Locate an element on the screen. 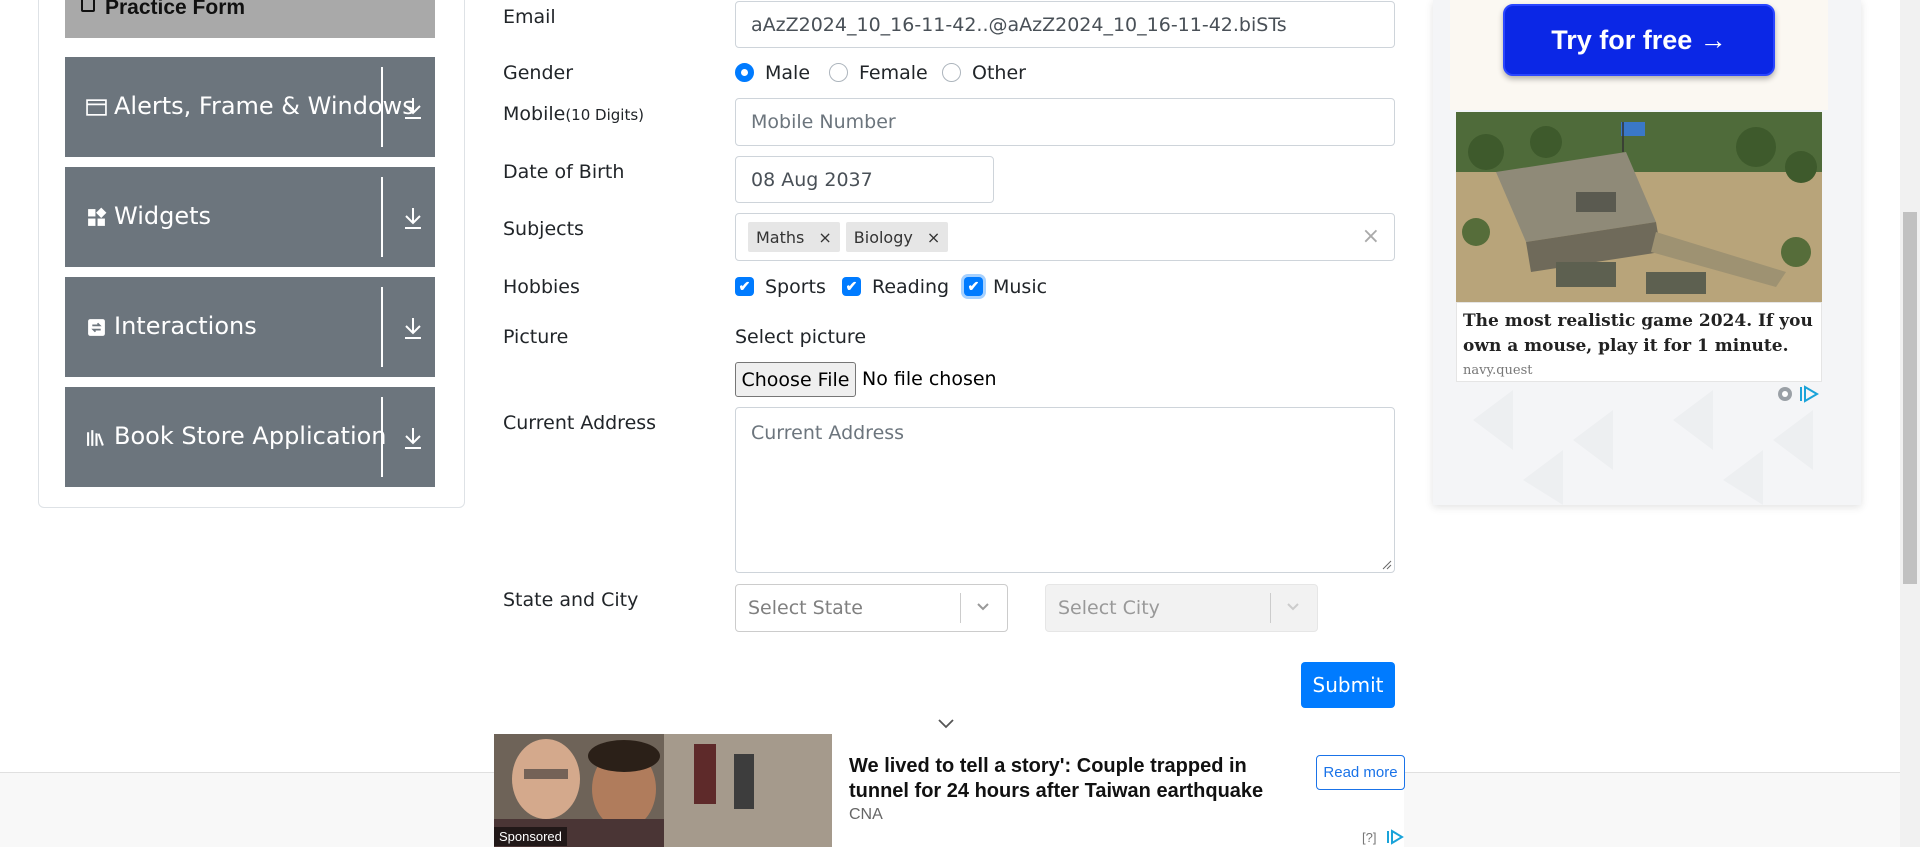 Image resolution: width=1920 pixels, height=847 pixels. ad-help-link: [?] is located at coordinates (1369, 837).